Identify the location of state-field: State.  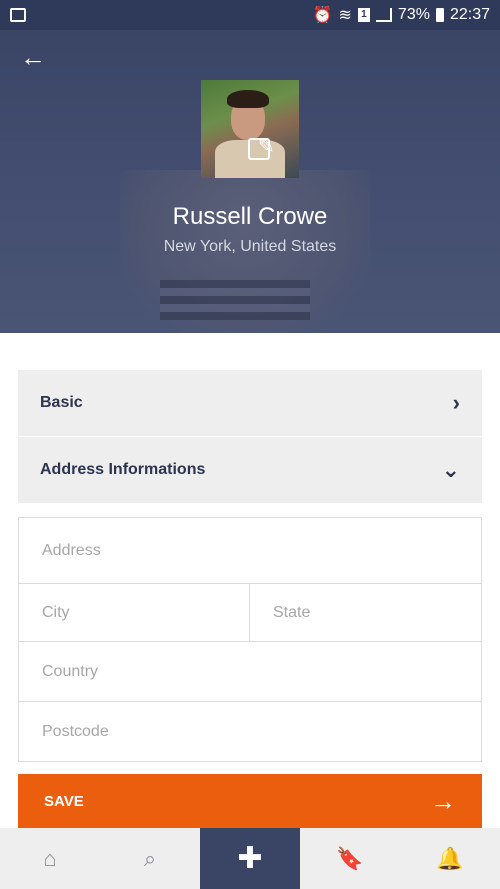
(365, 613).